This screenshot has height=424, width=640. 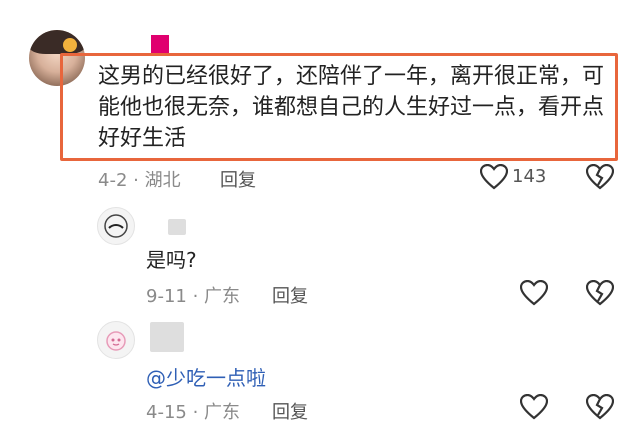 I want to click on avatar-ink-icon, so click(x=116, y=226).